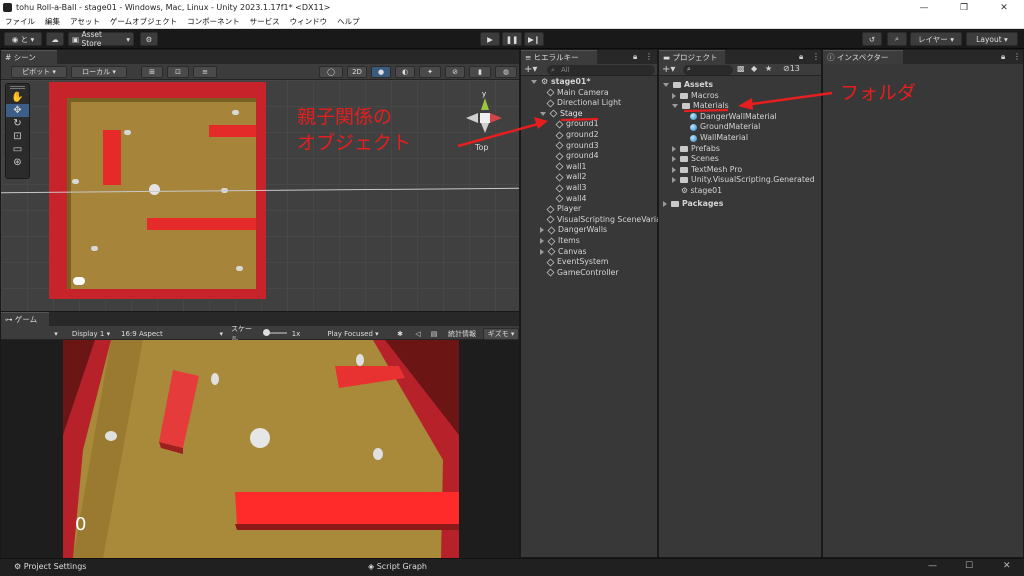 The height and width of the screenshot is (576, 1024). What do you see at coordinates (50, 566) in the screenshot?
I see `project-settings-window: ⚙ Project Settings` at bounding box center [50, 566].